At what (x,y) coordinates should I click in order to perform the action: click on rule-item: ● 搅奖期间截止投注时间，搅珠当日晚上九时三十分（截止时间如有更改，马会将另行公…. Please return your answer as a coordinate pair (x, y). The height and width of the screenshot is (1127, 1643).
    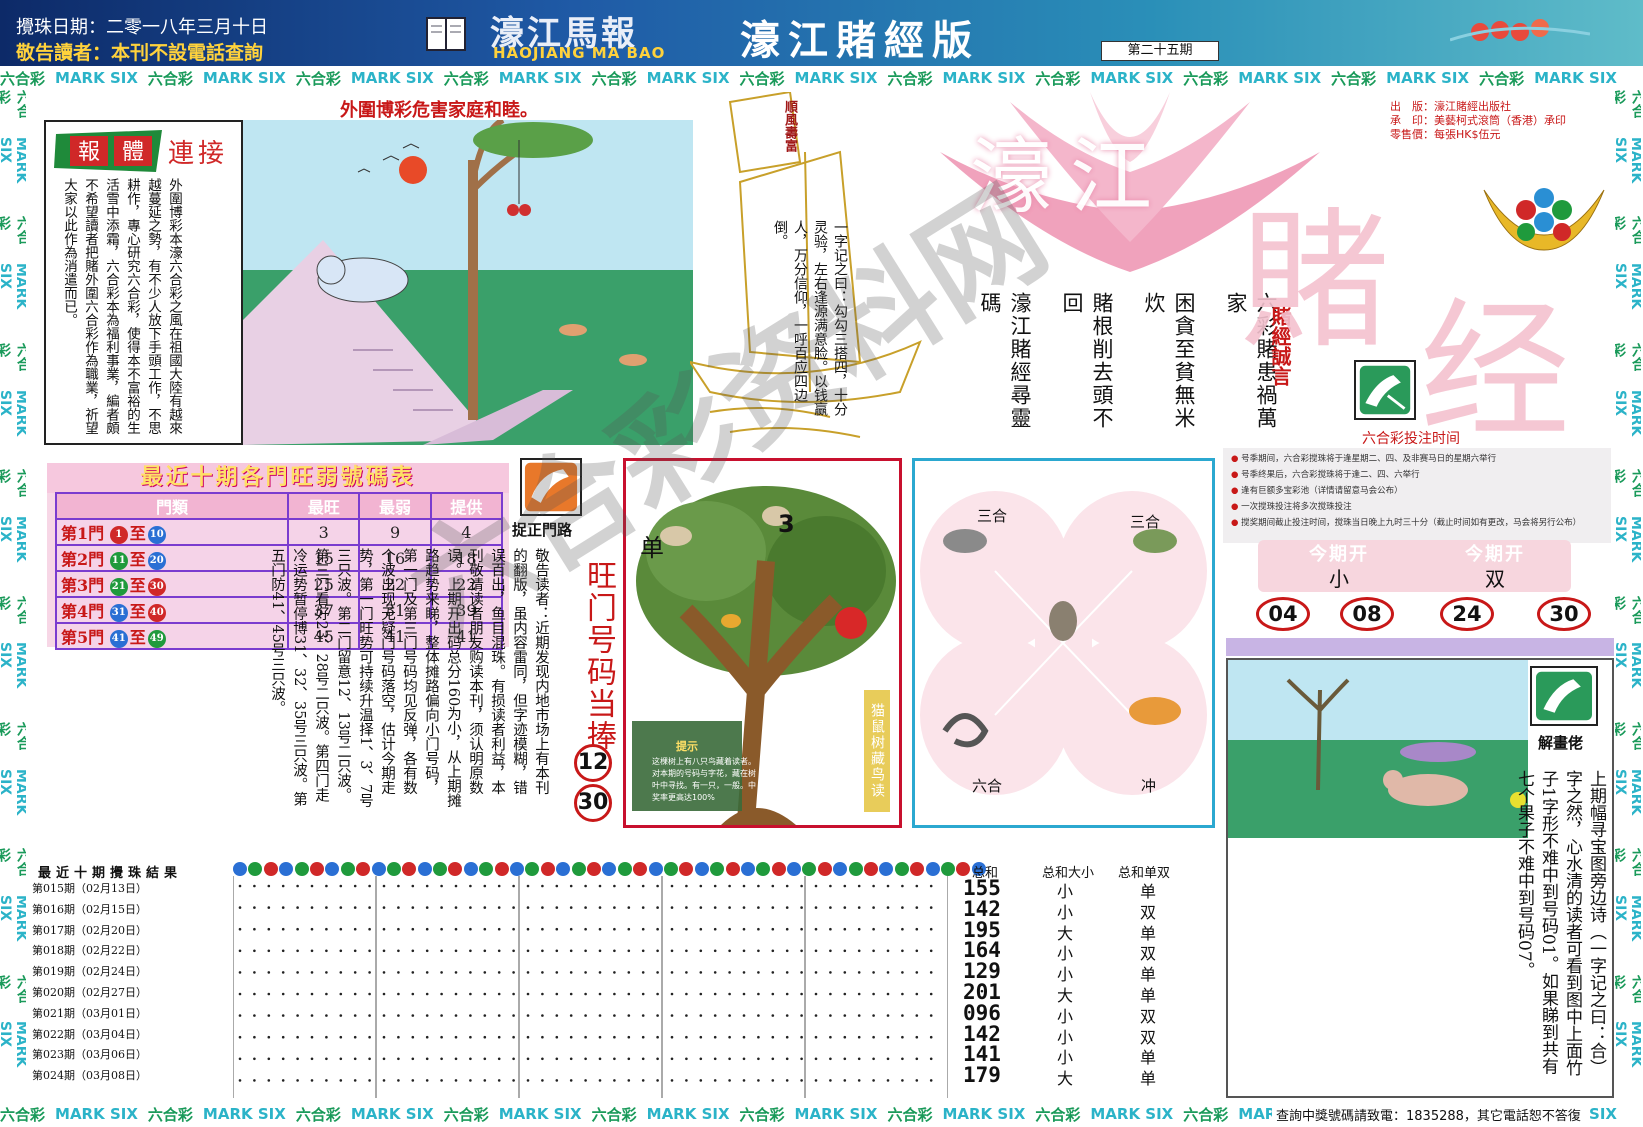
    Looking at the image, I should click on (1406, 523).